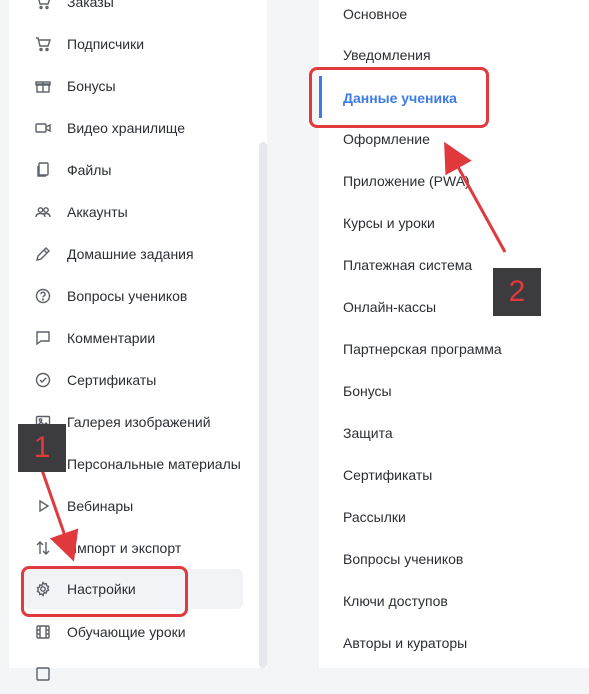 This screenshot has height=694, width=589. What do you see at coordinates (453, 601) in the screenshot?
I see `settings-item-access-keys: Ключи доступов` at bounding box center [453, 601].